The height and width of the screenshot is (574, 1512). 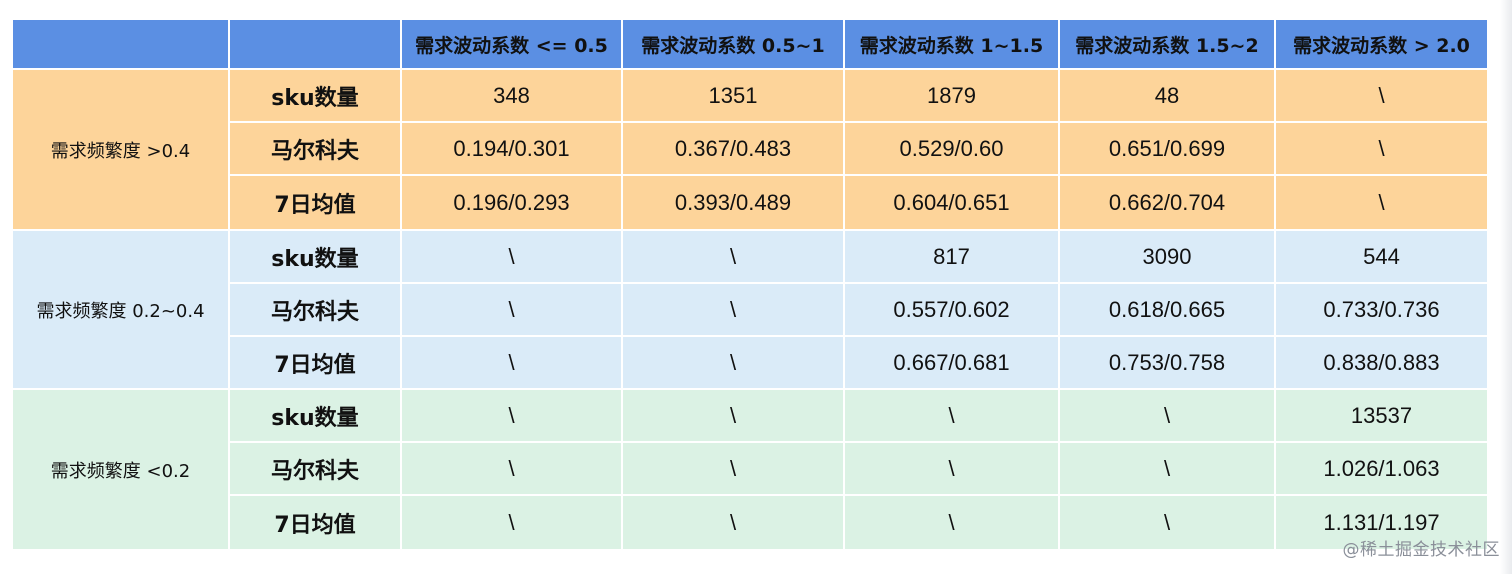 What do you see at coordinates (1381, 362) in the screenshot?
I see `table-cell: 0.838/0.883` at bounding box center [1381, 362].